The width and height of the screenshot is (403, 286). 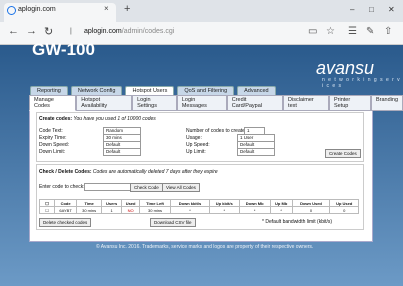 What do you see at coordinates (51, 131) in the screenshot?
I see `code-text-label: Code Text:` at bounding box center [51, 131].